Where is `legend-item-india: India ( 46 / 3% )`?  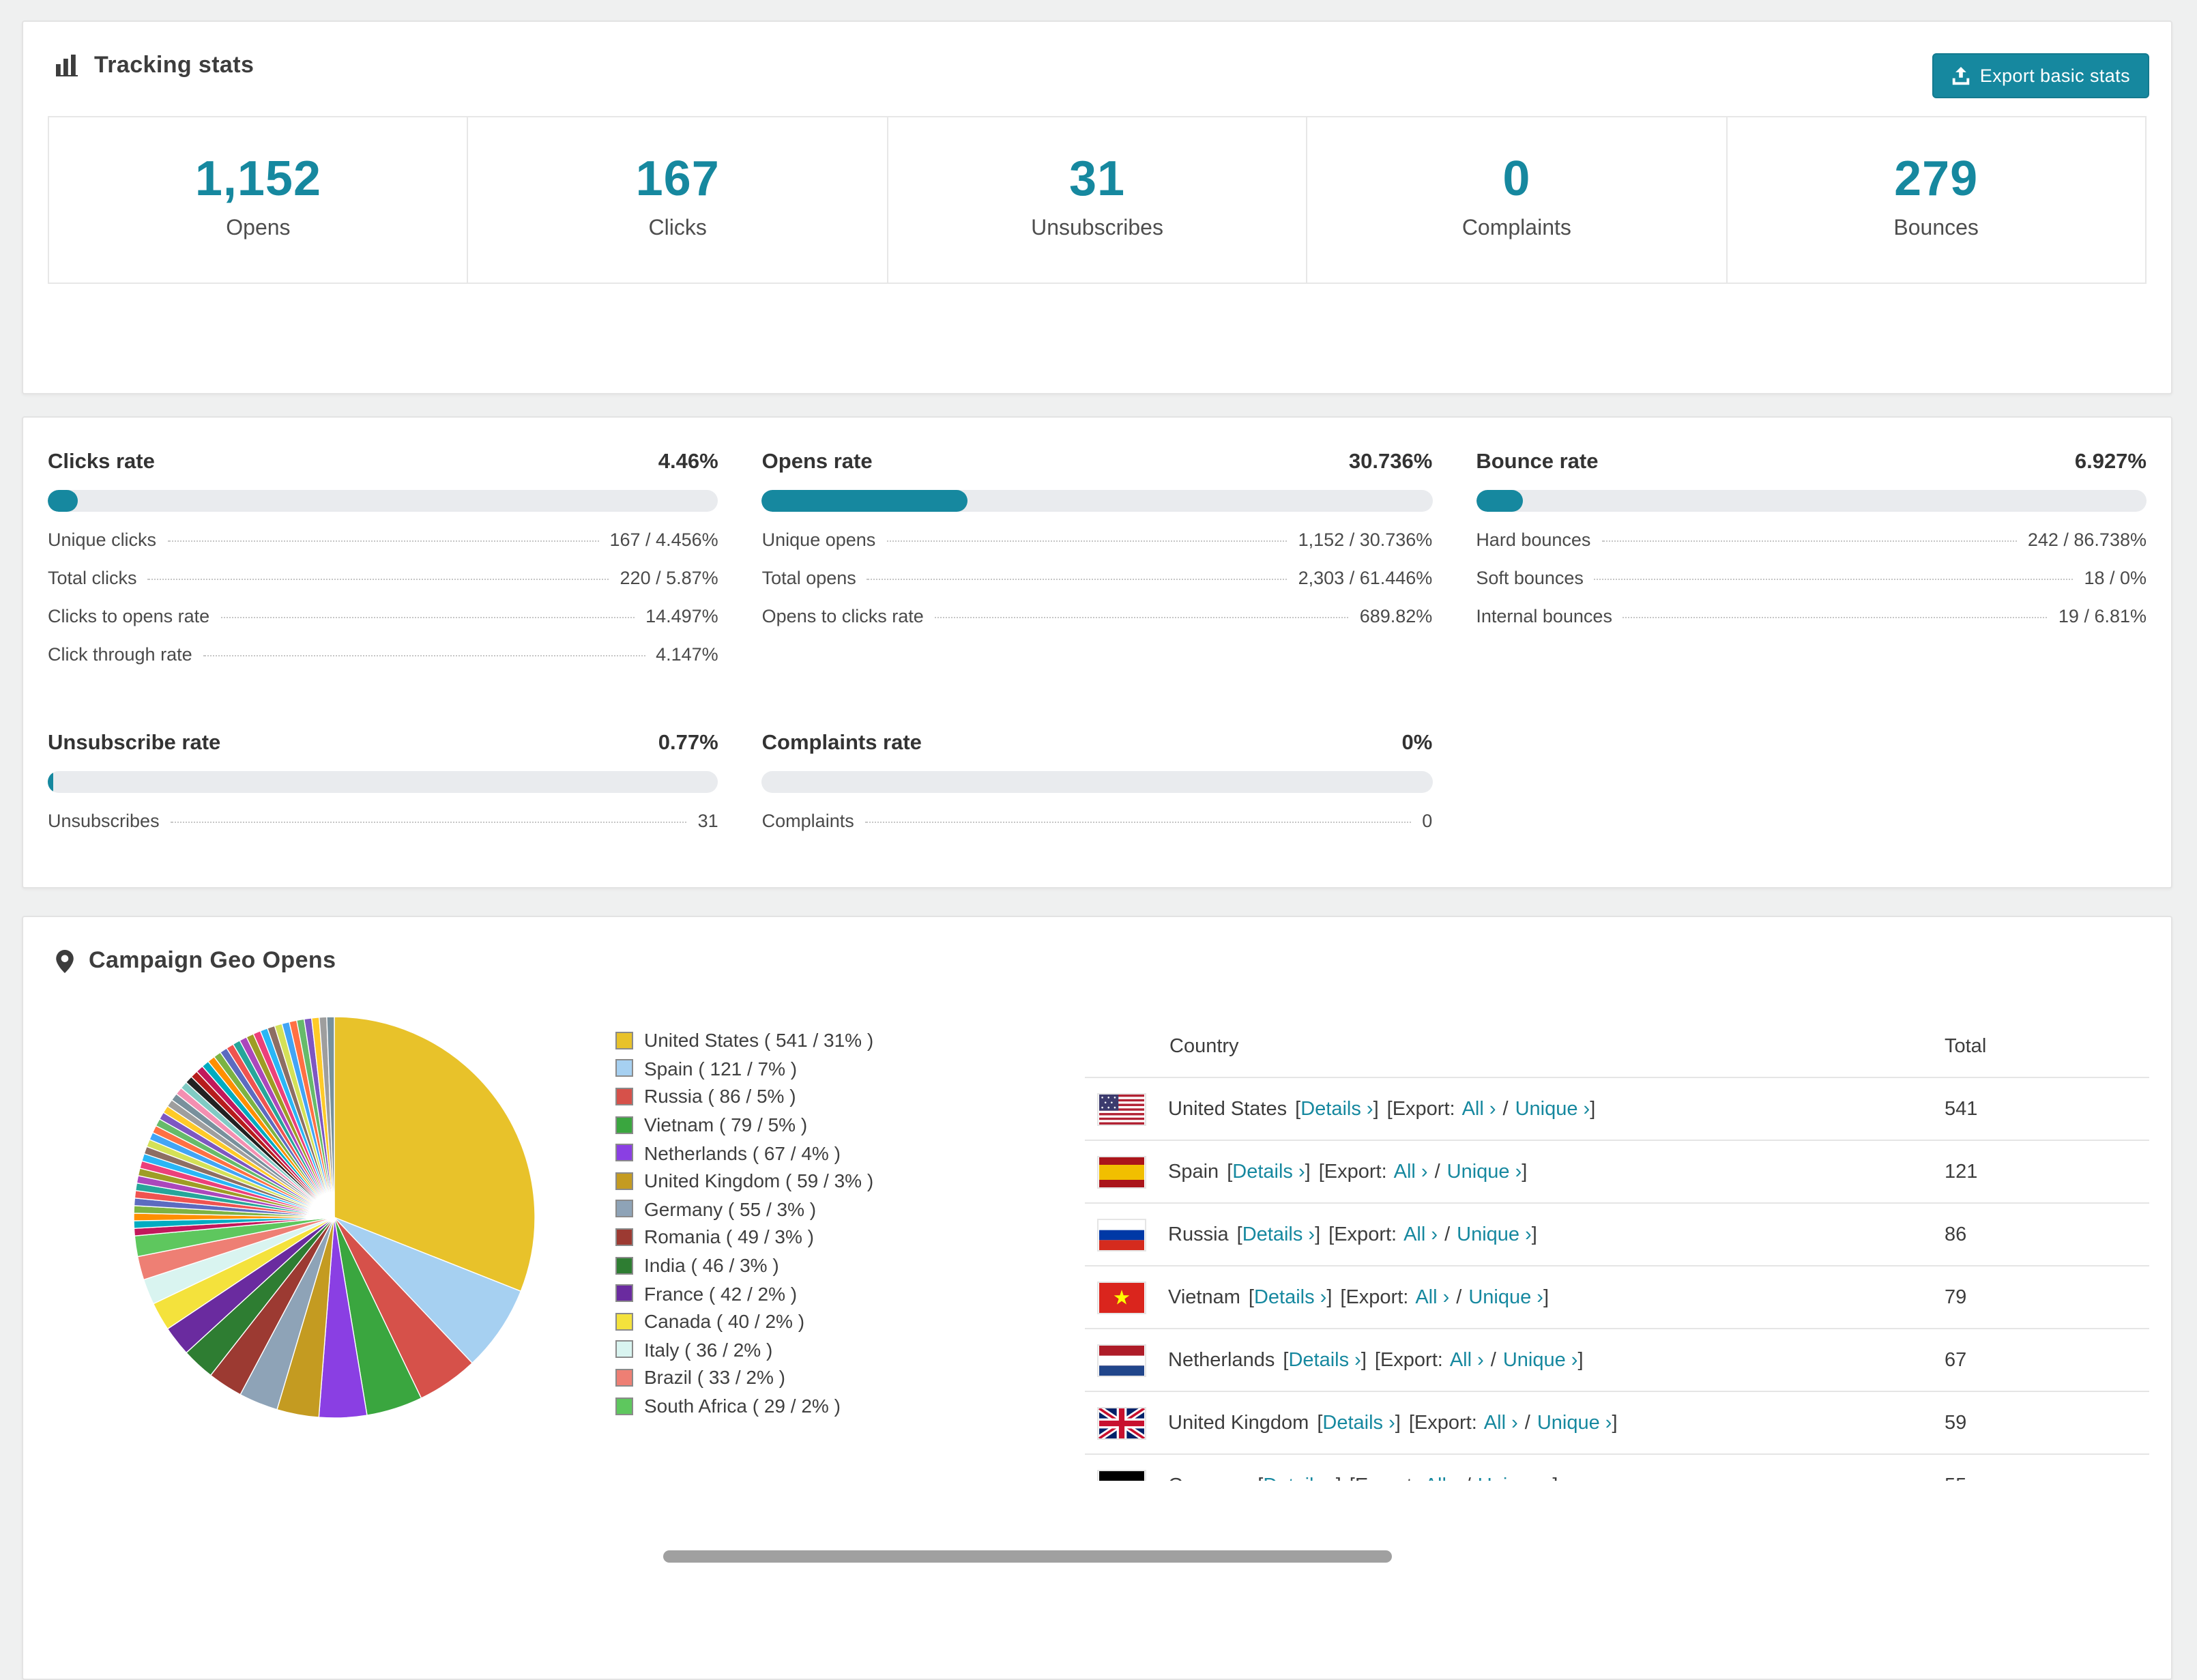 legend-item-india: India ( 46 / 3% ) is located at coordinates (744, 1265).